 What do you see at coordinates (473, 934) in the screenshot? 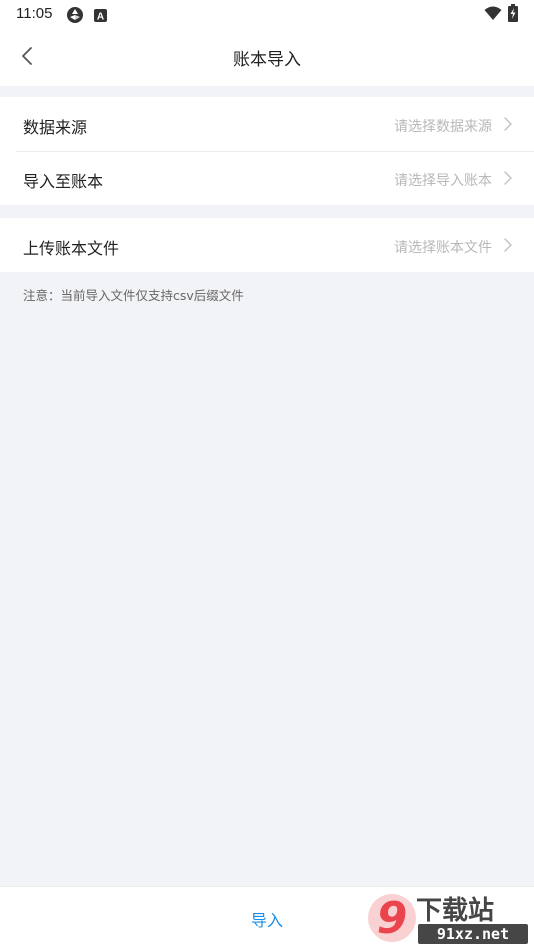
I see `svg-text: 91xz.net` at bounding box center [473, 934].